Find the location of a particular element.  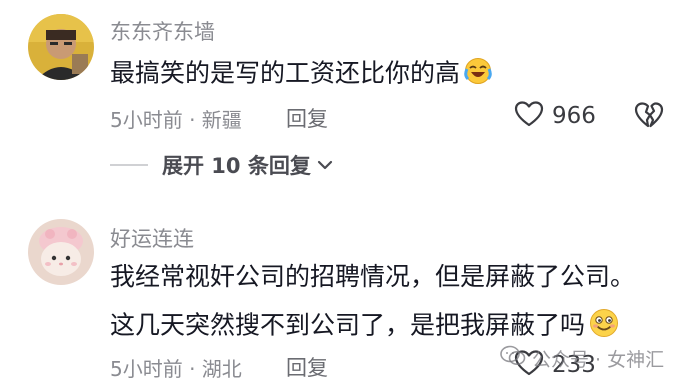

comment-text: 这几天突然搜不到公司了，是把我屏蔽了吗 is located at coordinates (348, 325).